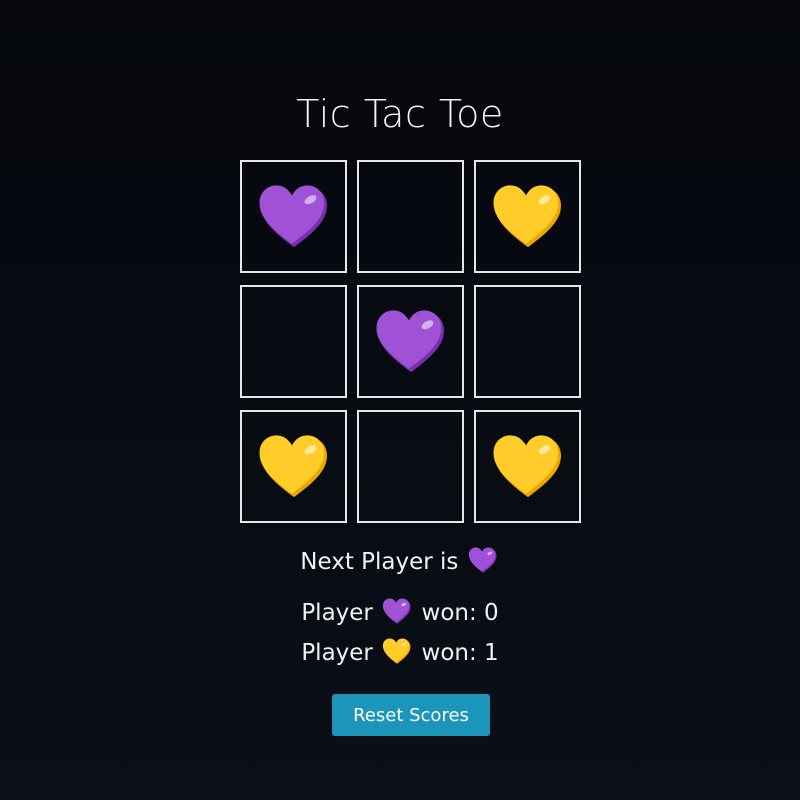 The width and height of the screenshot is (800, 800). What do you see at coordinates (411, 715) in the screenshot?
I see `reset-scores-button: Reset Scores` at bounding box center [411, 715].